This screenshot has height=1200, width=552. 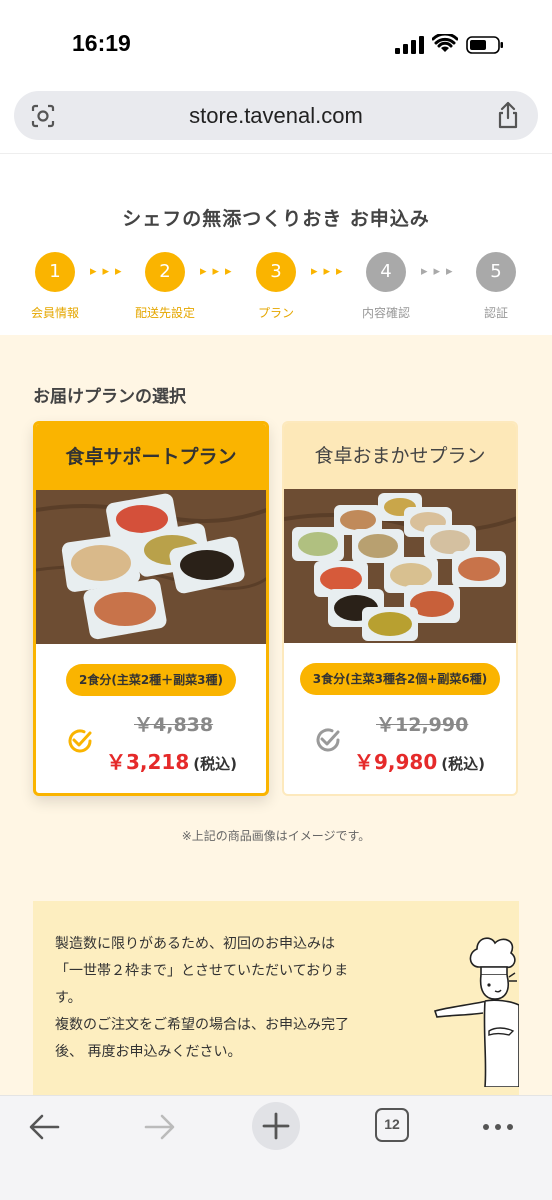 What do you see at coordinates (409, 45) in the screenshot?
I see `cellular-signal-icon` at bounding box center [409, 45].